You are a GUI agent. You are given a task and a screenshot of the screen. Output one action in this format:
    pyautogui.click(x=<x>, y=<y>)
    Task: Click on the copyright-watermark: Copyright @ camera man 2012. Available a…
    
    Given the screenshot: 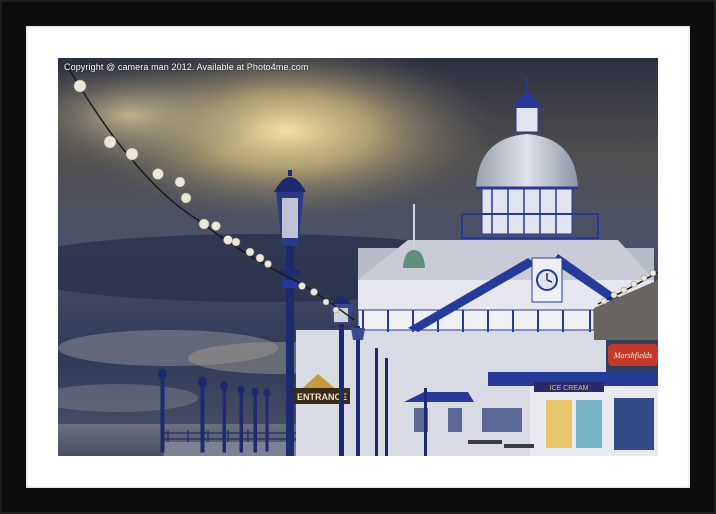 What is the action you would take?
    pyautogui.click(x=186, y=67)
    